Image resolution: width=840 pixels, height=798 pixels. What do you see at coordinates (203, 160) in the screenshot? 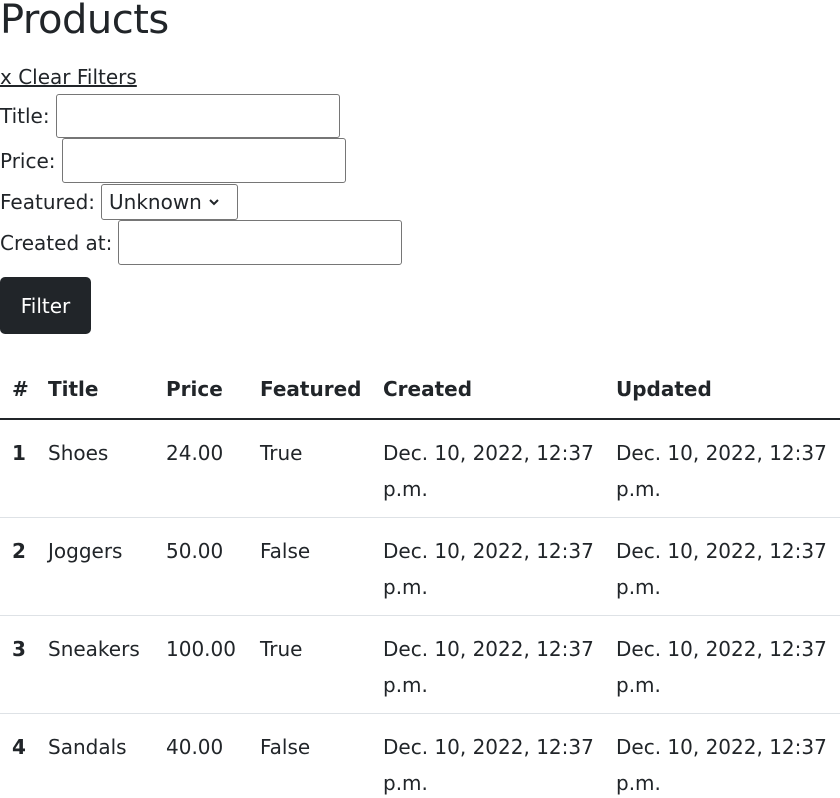
I see `price-filter-input` at bounding box center [203, 160].